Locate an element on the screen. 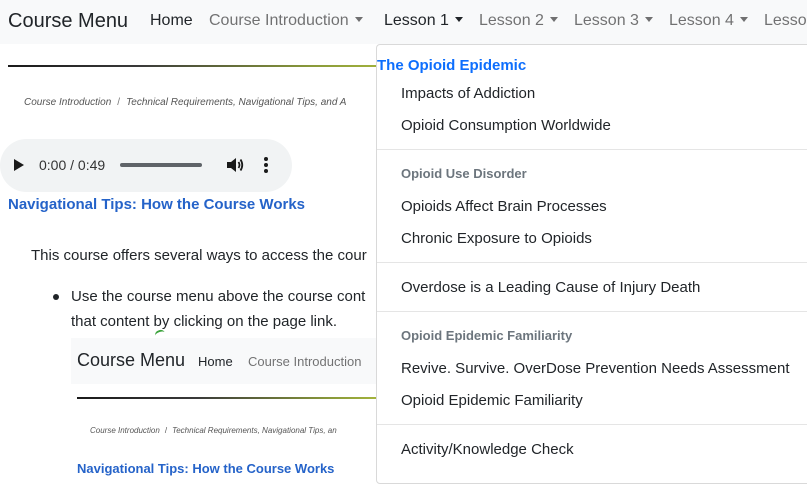 The height and width of the screenshot is (484, 807). dropdown-group-header: Opioid Use Disorder is located at coordinates (464, 173).